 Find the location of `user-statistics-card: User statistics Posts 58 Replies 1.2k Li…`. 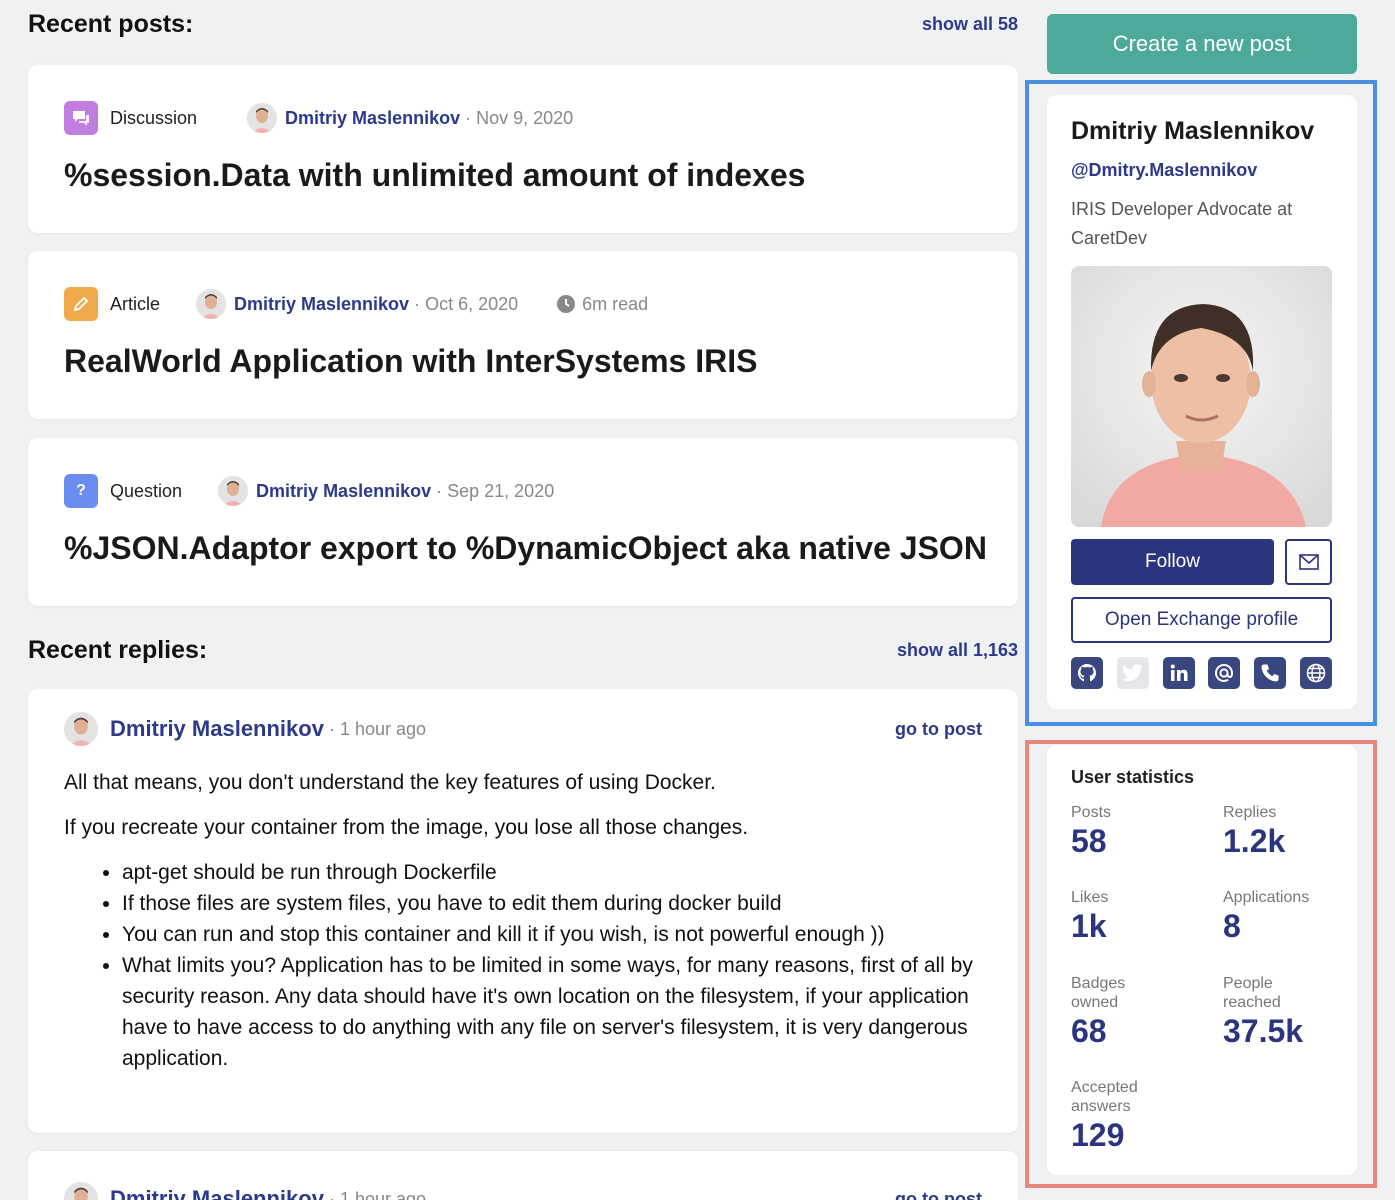

user-statistics-card: User statistics Posts 58 Replies 1.2k Li… is located at coordinates (1202, 960).